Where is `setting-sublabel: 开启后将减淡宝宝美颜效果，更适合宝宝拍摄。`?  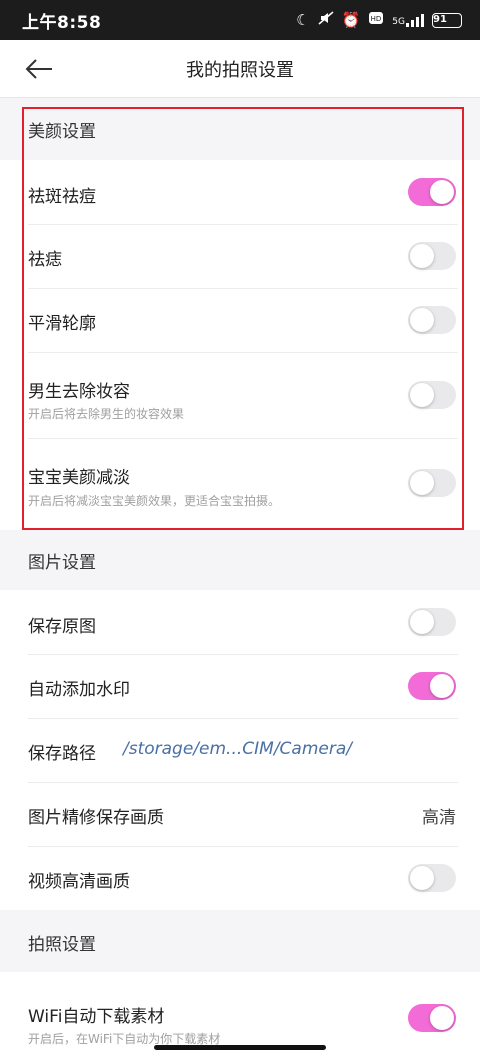 setting-sublabel: 开启后将减淡宝宝美颜效果，更适合宝宝拍摄。 is located at coordinates (154, 501).